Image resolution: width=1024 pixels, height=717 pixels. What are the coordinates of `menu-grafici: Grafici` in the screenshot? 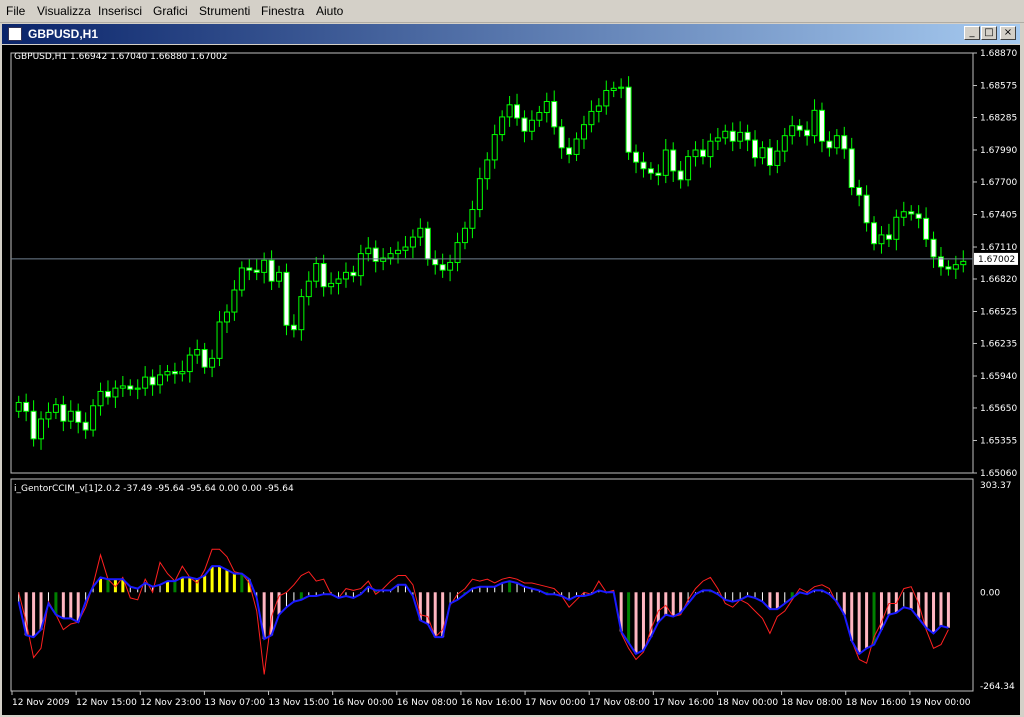 It's located at (170, 11).